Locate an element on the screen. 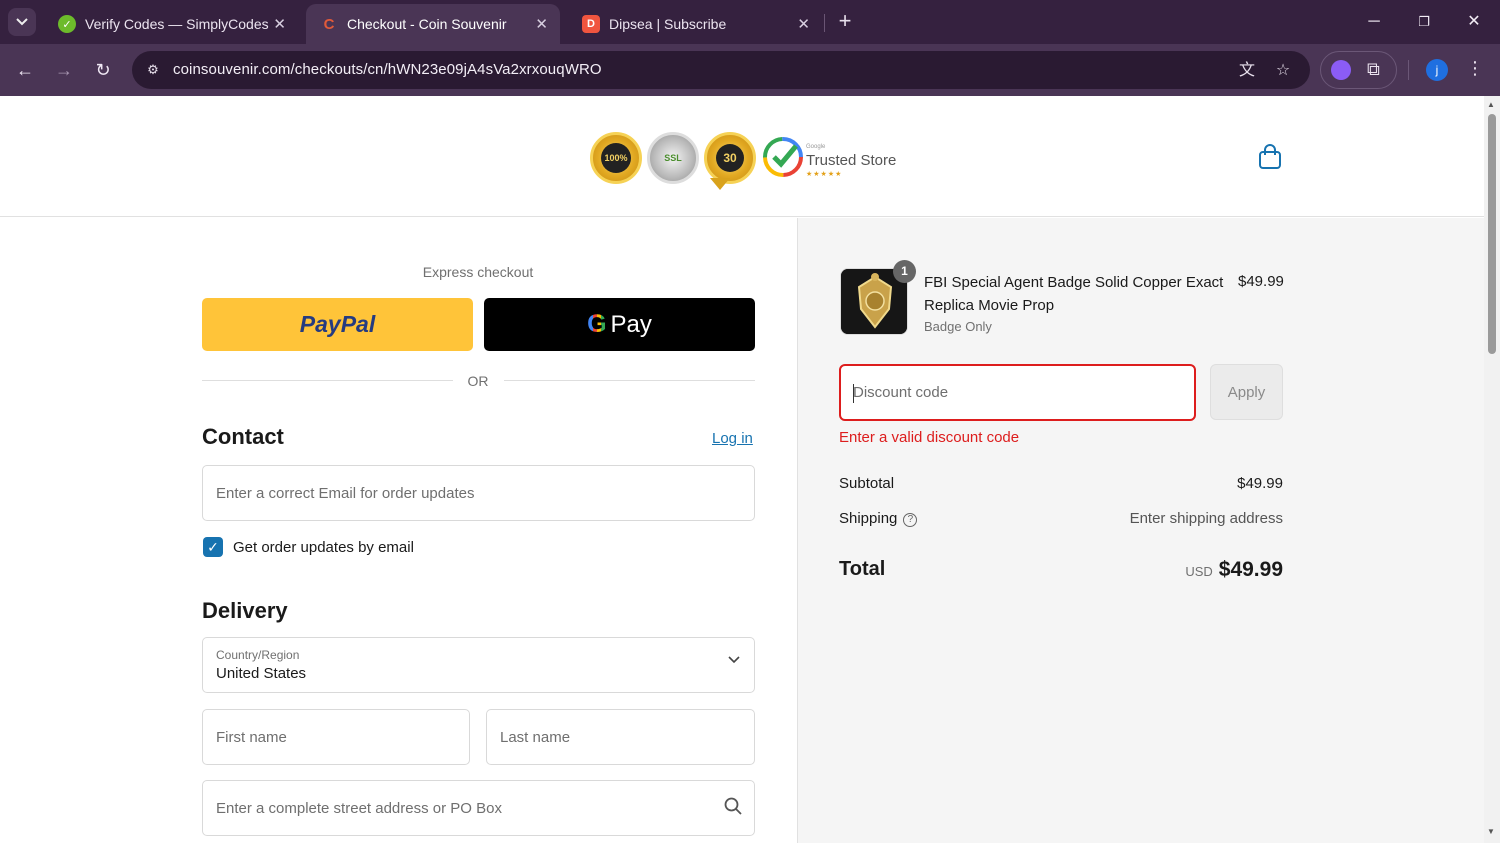  forward-arrow-icon: → is located at coordinates (64, 70).